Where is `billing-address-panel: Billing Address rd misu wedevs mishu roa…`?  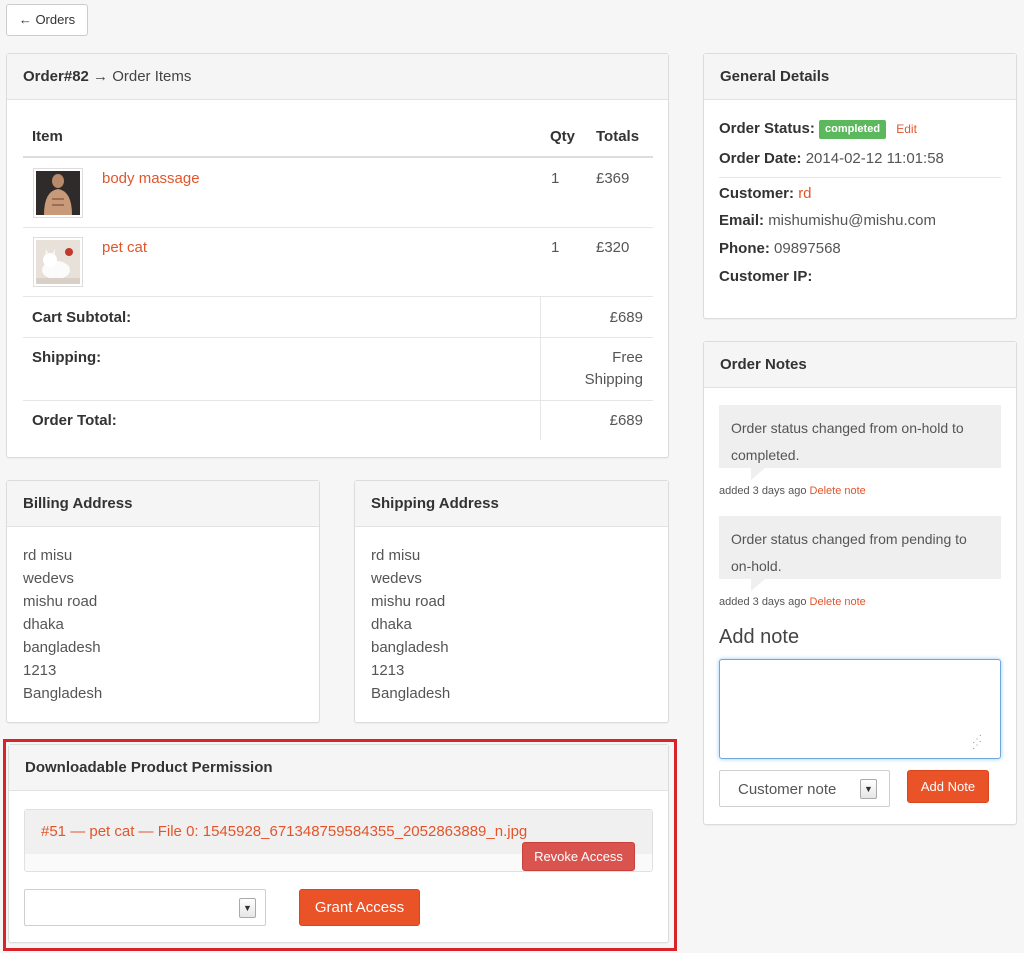
billing-address-panel: Billing Address rd misu wedevs mishu roa… is located at coordinates (163, 601).